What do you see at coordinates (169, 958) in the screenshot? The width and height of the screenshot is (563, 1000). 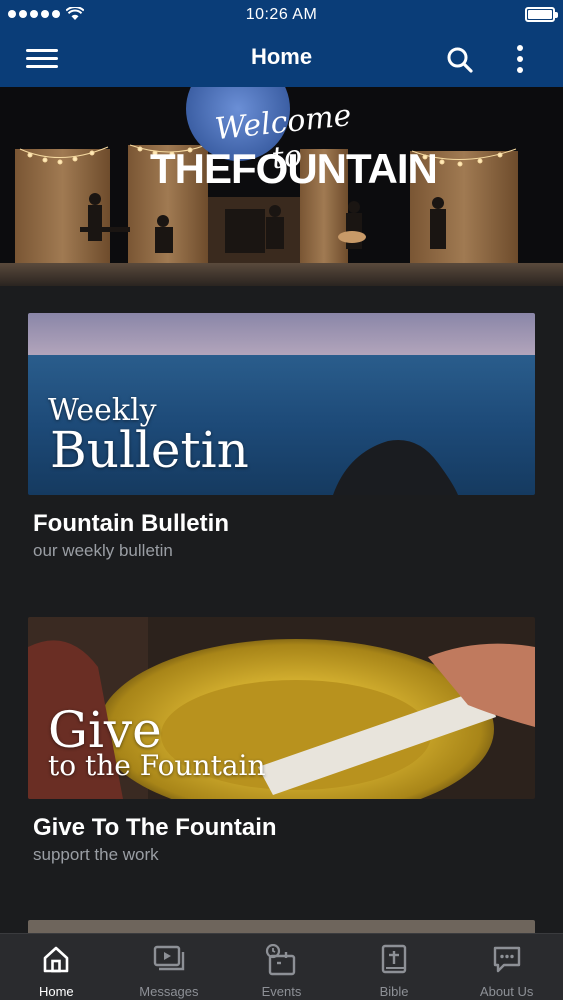 I see `play-icon` at bounding box center [169, 958].